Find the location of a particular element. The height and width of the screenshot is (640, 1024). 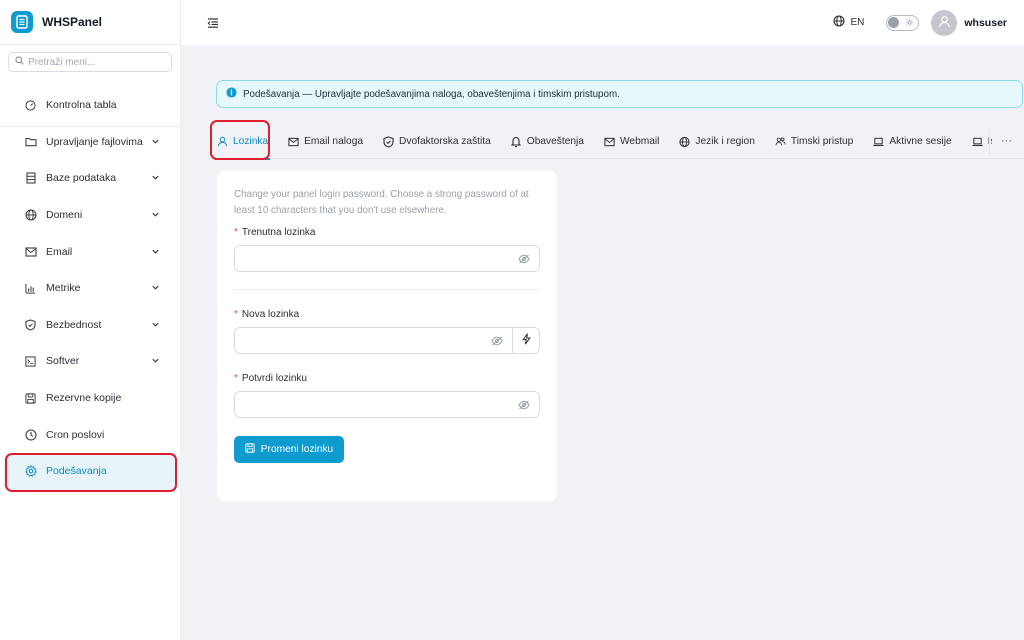

sidebar-item-label: Baze podataka is located at coordinates (81, 178).